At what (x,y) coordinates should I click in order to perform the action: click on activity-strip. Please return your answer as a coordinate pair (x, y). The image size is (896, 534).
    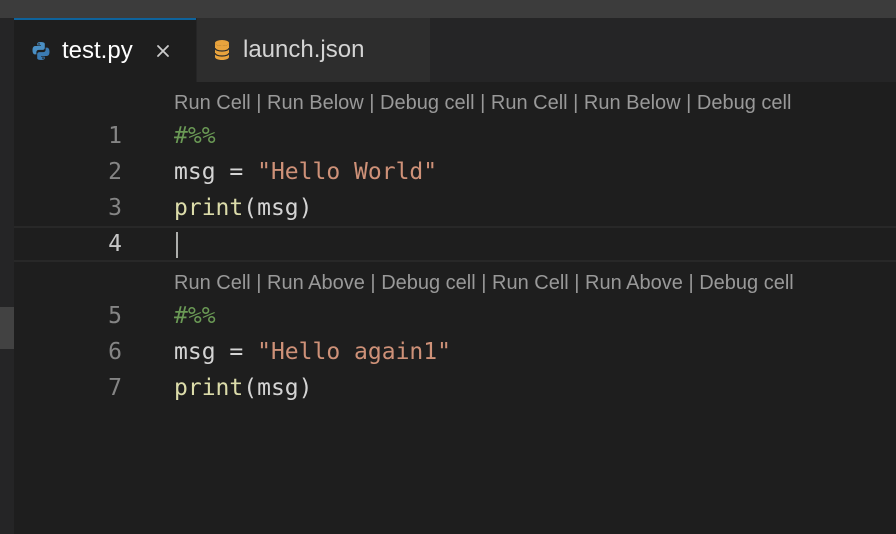
    Looking at the image, I should click on (7, 308).